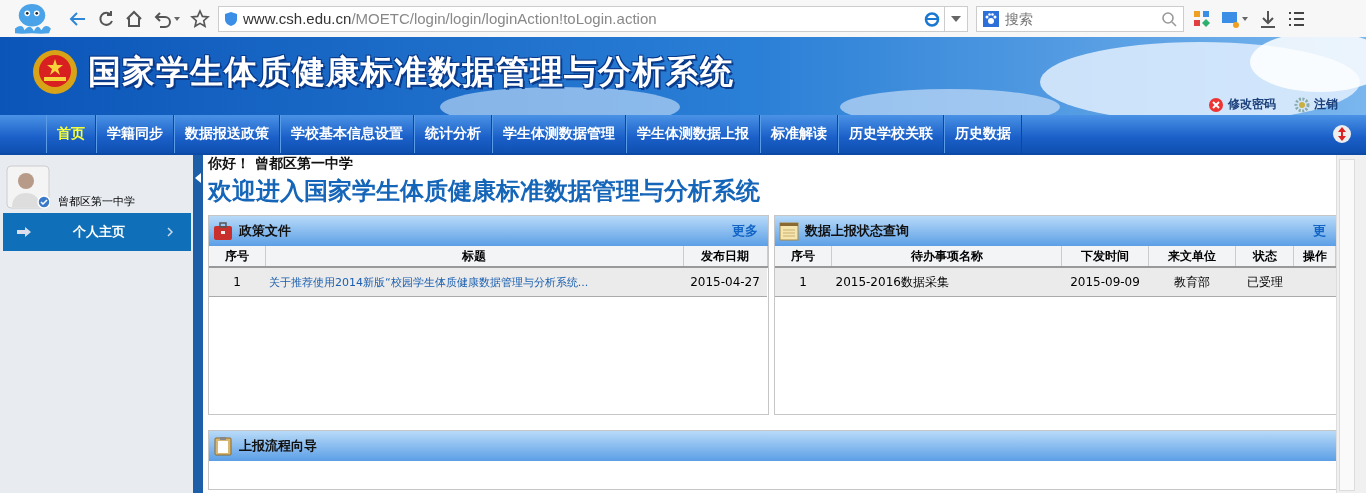  I want to click on clipboard-icon, so click(223, 446).